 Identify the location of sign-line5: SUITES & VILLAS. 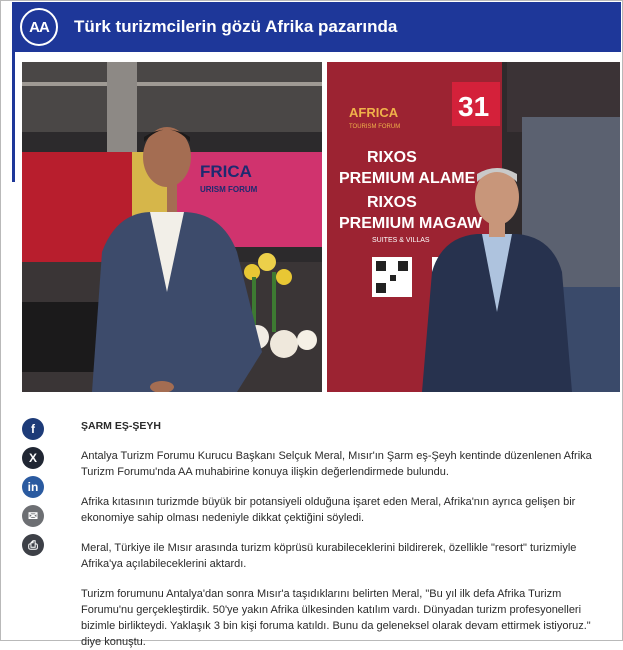
(401, 240).